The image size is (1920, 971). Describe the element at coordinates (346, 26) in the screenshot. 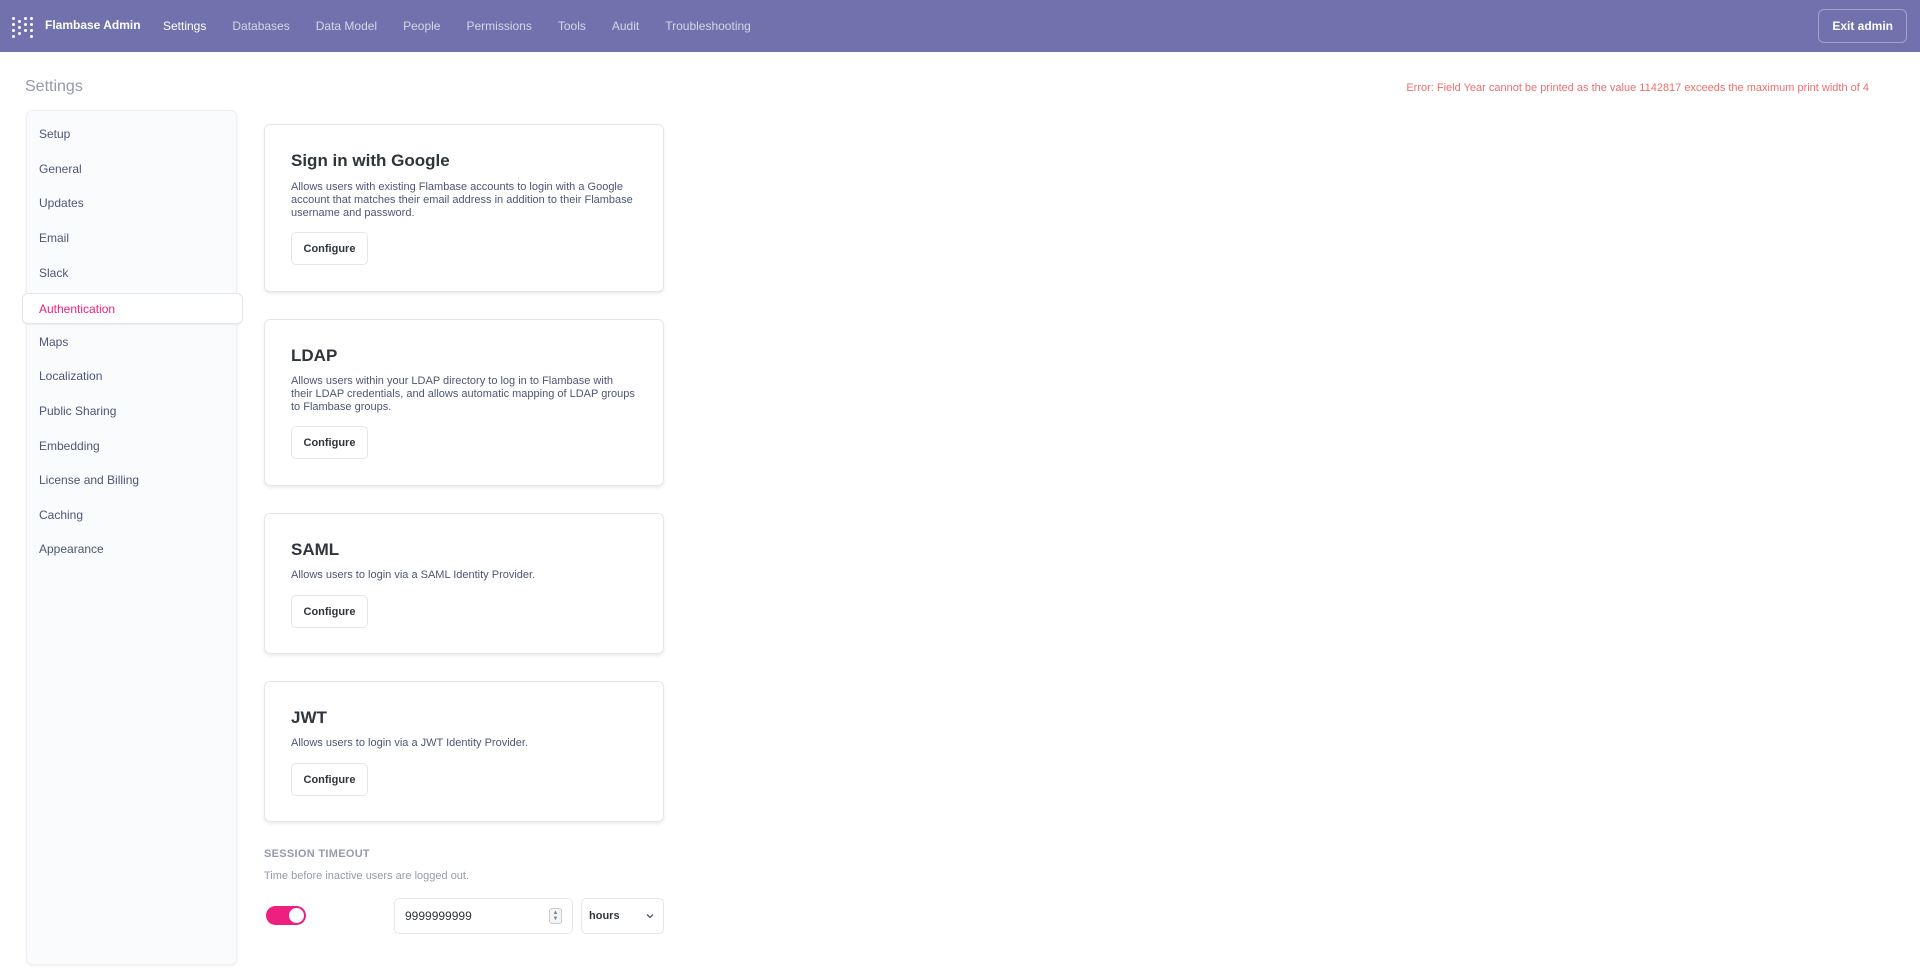

I see `nav-data-model: Data Model` at that location.